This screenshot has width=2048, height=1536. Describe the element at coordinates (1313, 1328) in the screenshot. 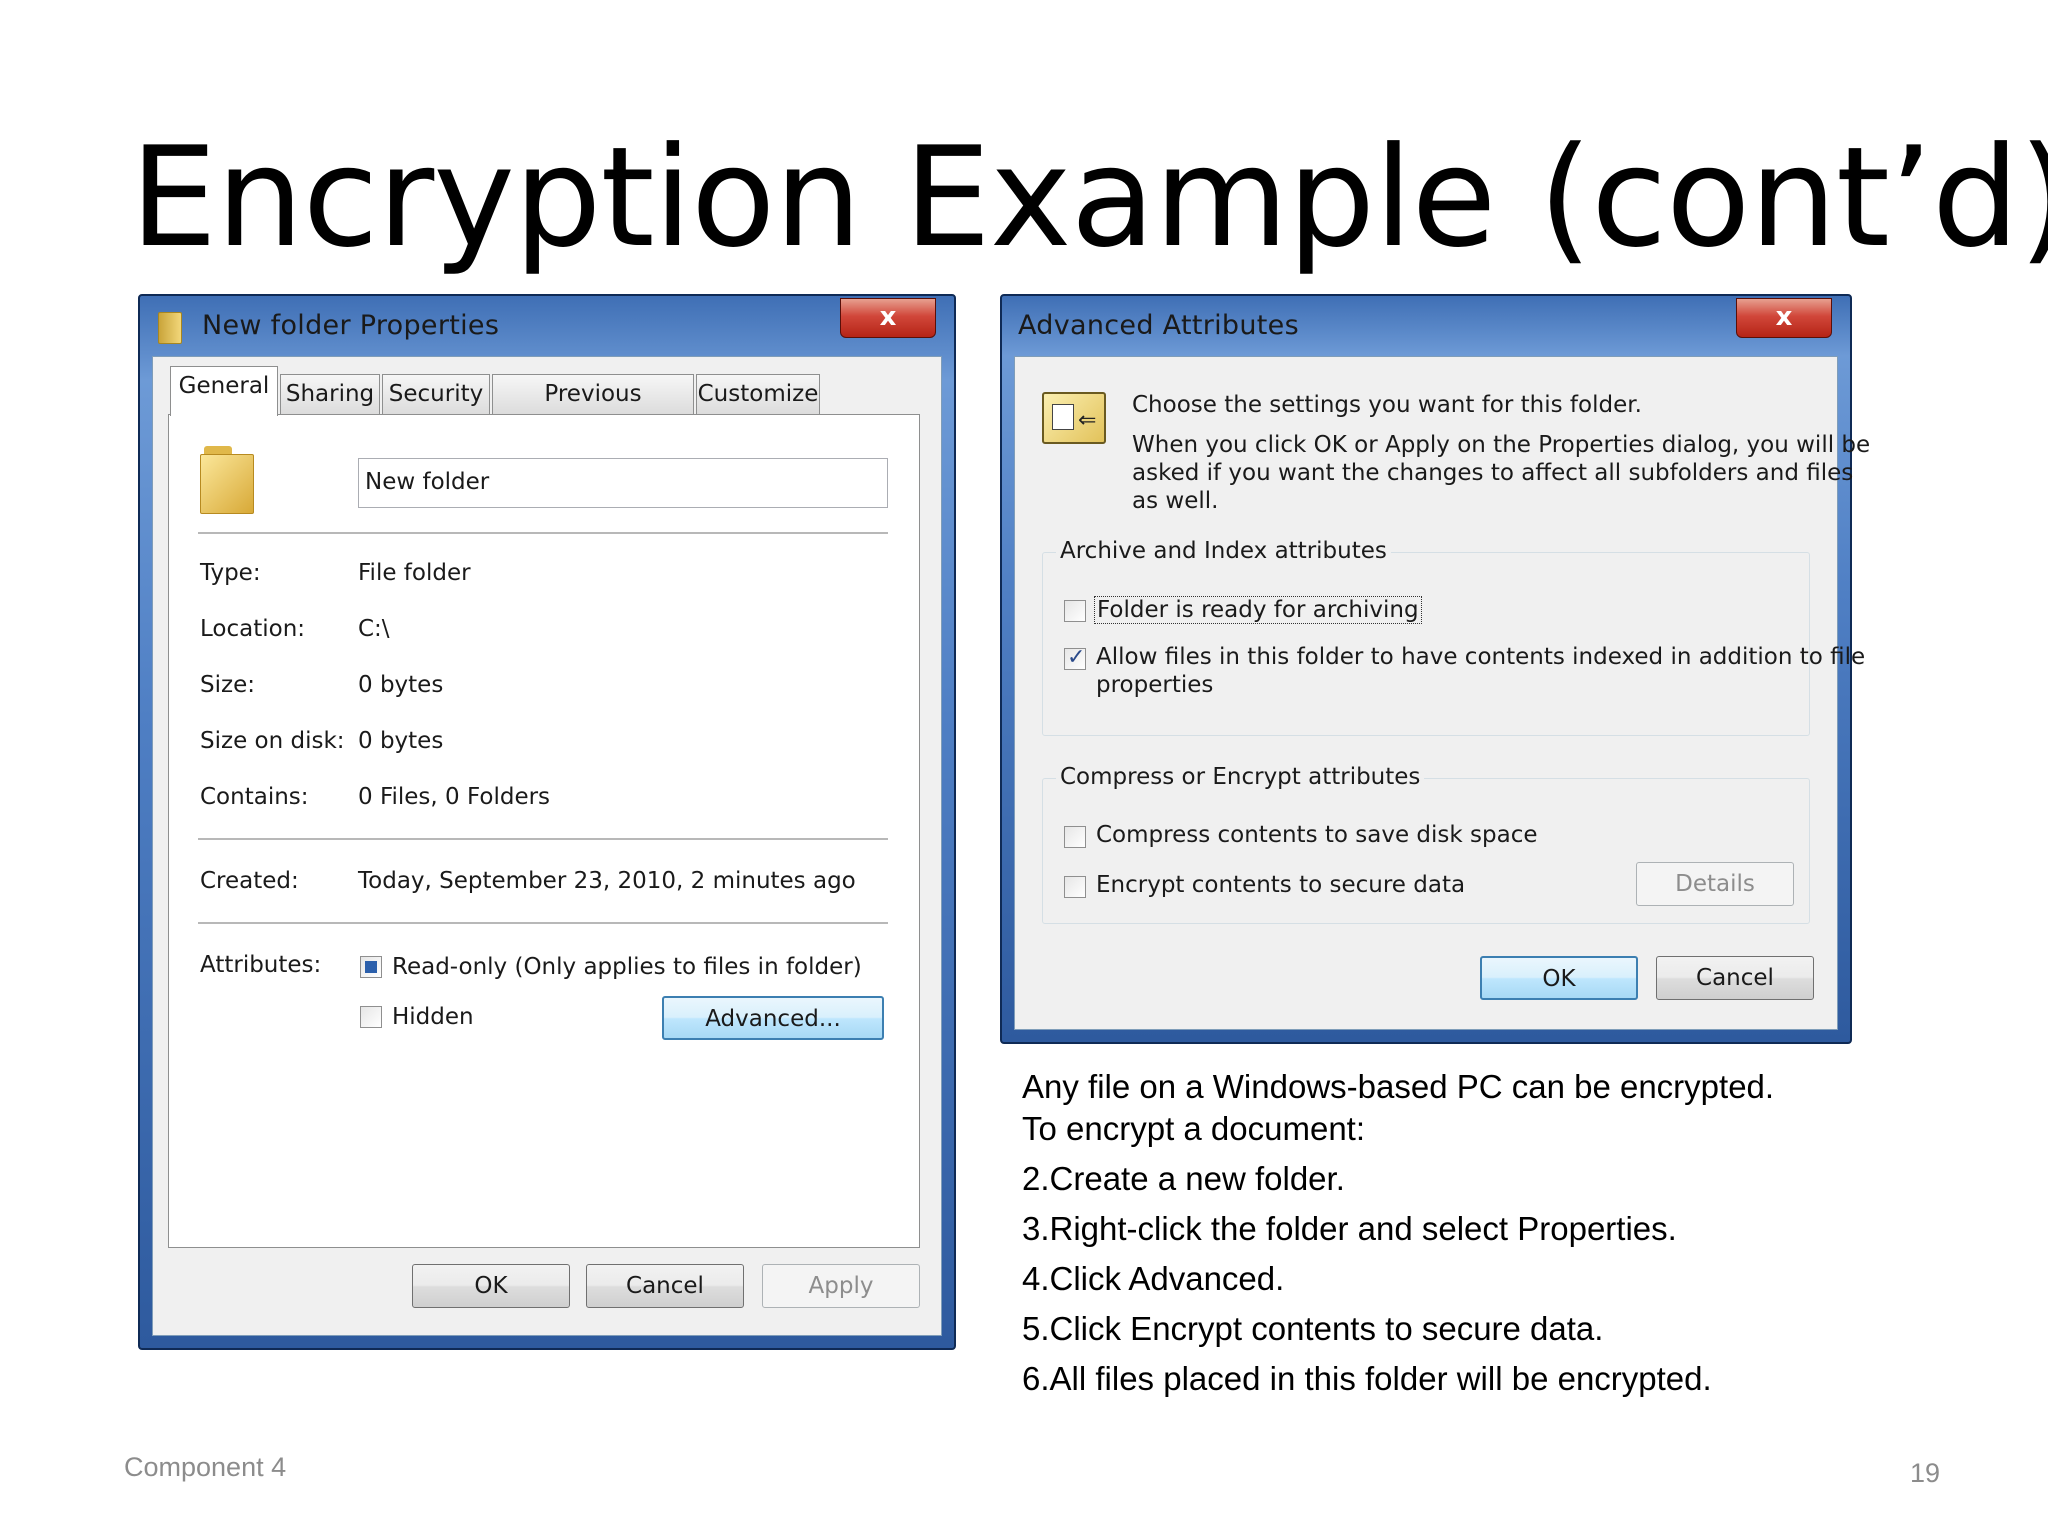

I see `instruction-step: 5.Click Encrypt contents to secure data.` at that location.